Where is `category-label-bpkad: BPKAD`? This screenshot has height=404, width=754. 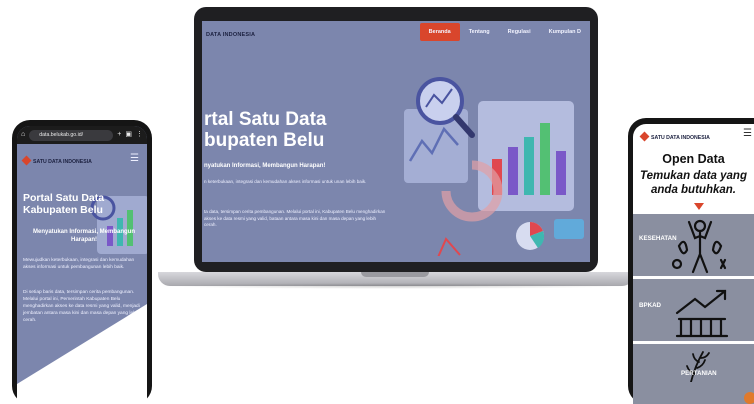
category-label-bpkad: BPKAD is located at coordinates (650, 305).